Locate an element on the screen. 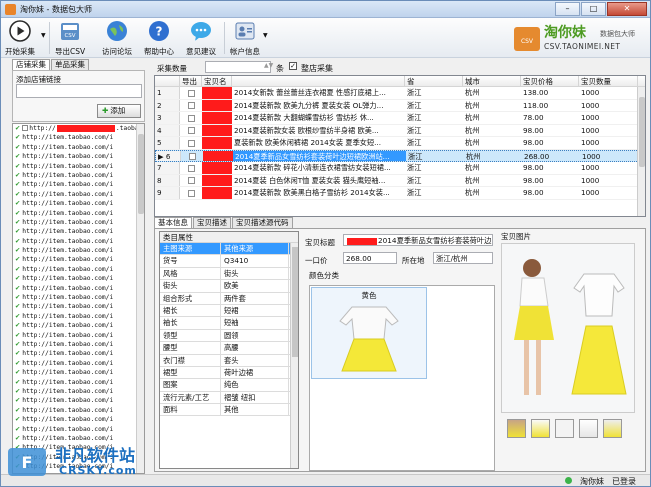 The image size is (651, 487). add-button: ✚ 添加 is located at coordinates (119, 111).